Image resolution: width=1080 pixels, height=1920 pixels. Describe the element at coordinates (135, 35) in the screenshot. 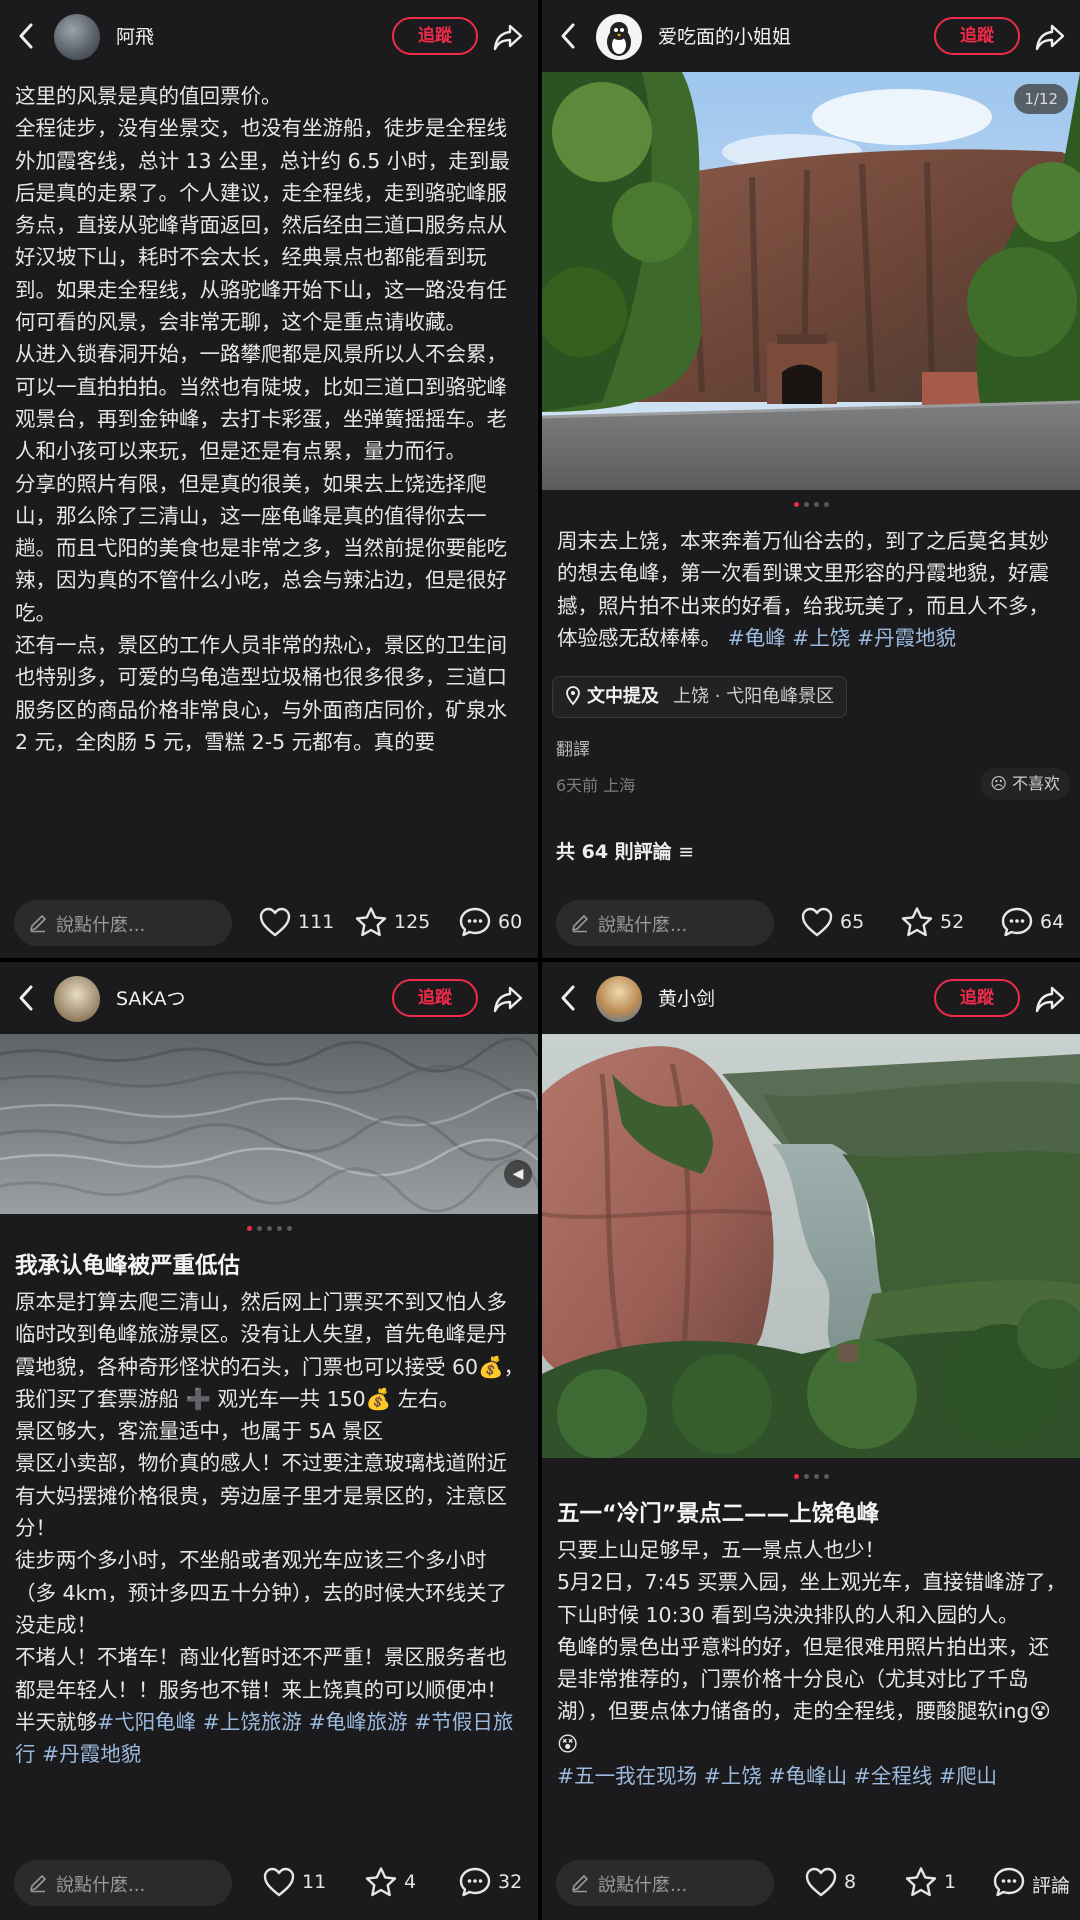

I see `author-name: 阿飛` at that location.